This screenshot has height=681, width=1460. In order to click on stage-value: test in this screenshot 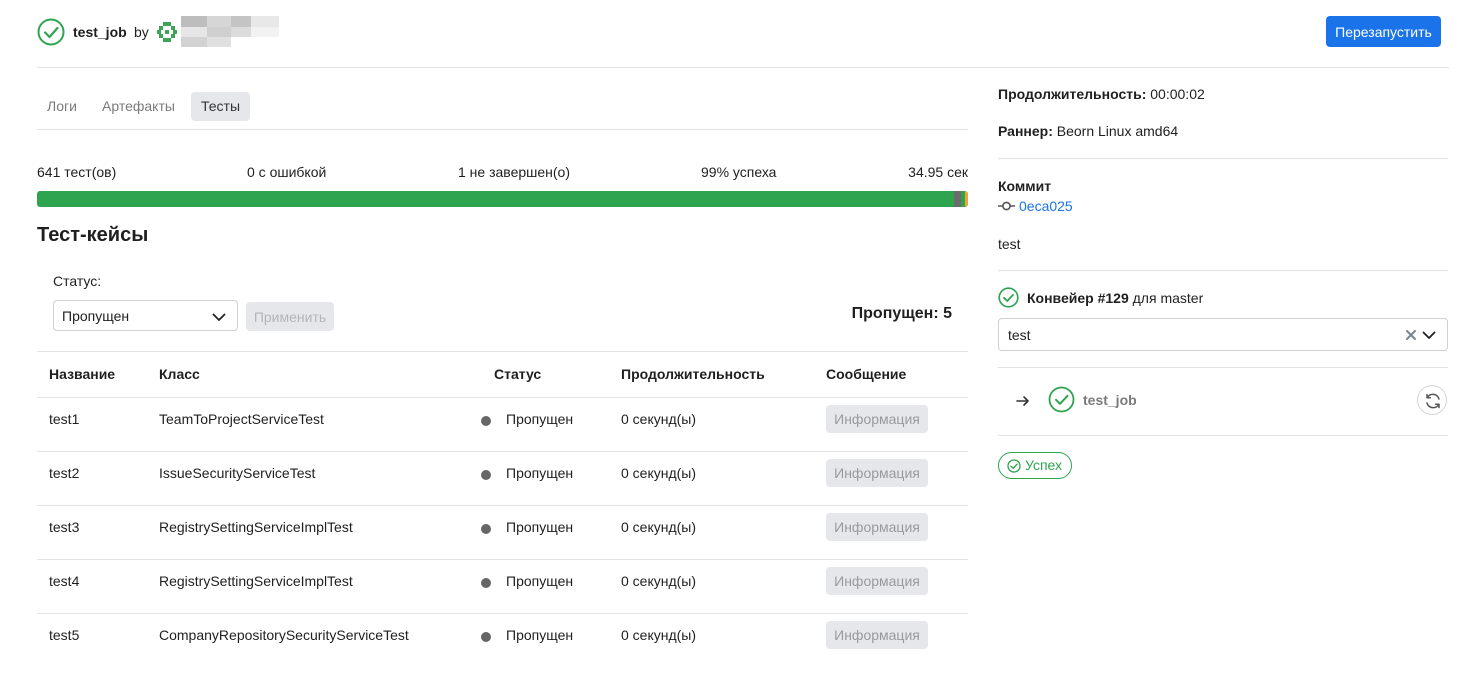, I will do `click(1019, 335)`.